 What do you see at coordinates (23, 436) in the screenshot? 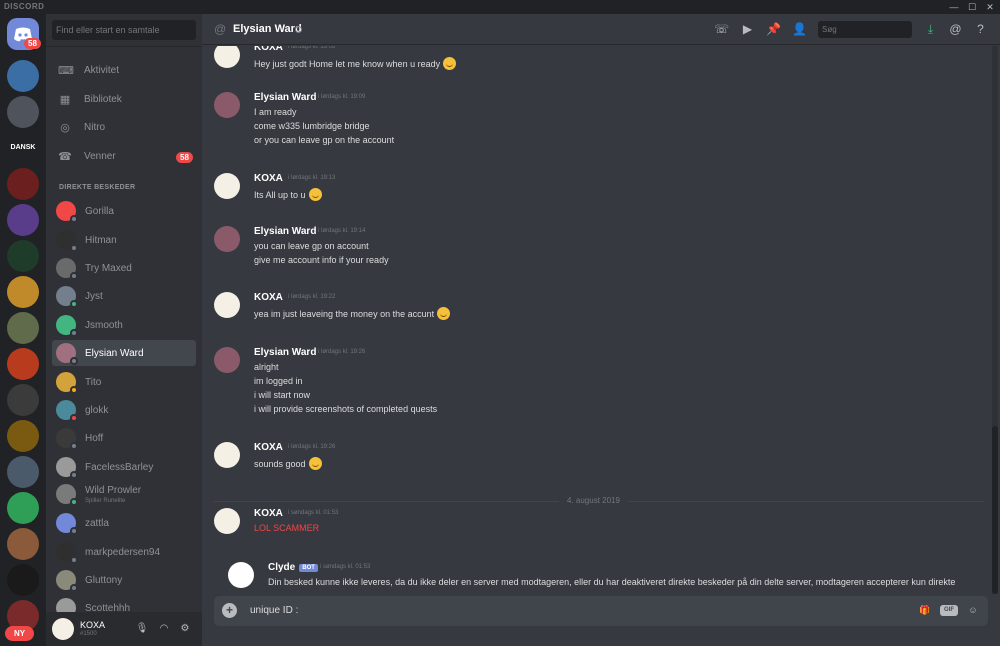
I see `server-icon-gold` at bounding box center [23, 436].